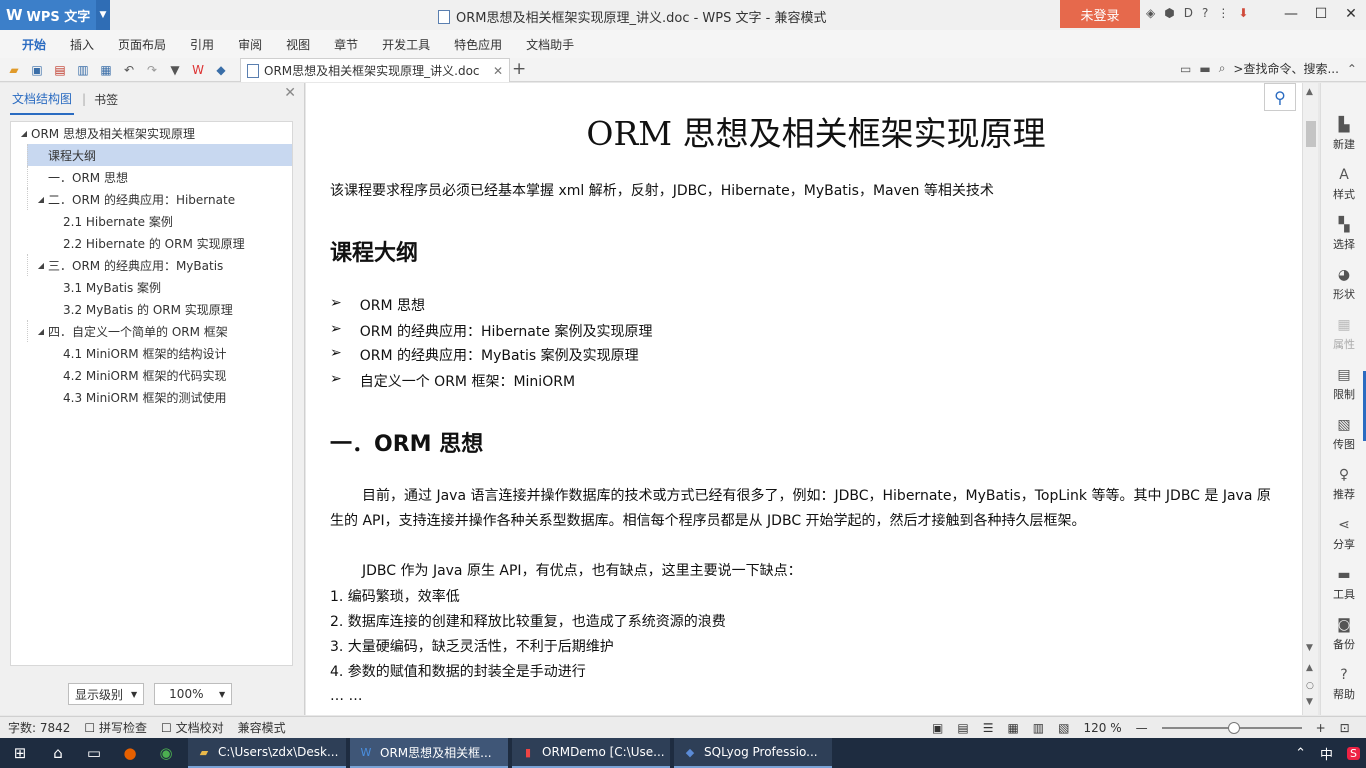 Image resolution: width=1366 pixels, height=768 pixels. I want to click on document-tab: ORM思想及相关框架实现原理_讲义.doc ✕, so click(375, 70).